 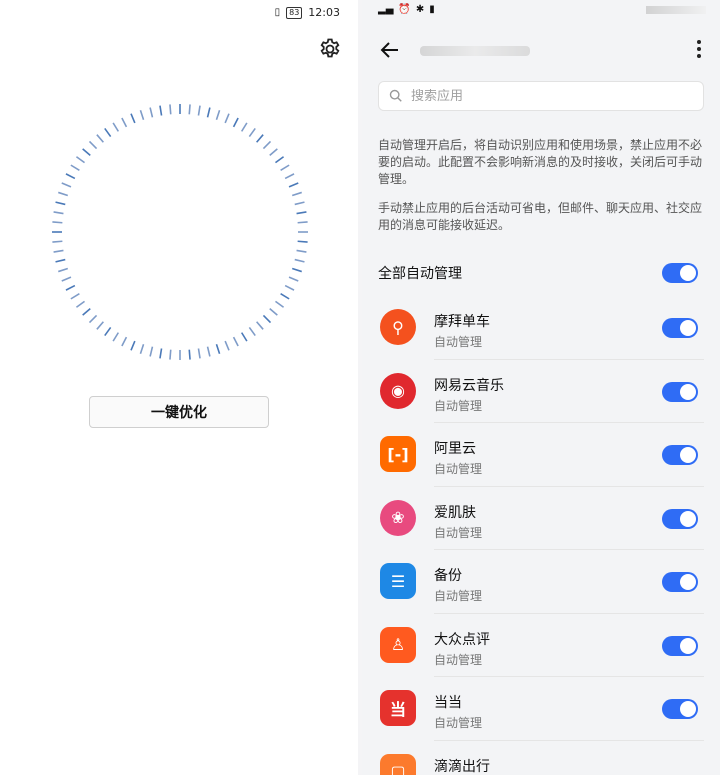 What do you see at coordinates (398, 581) in the screenshot?
I see `backup-icon: ☰` at bounding box center [398, 581].